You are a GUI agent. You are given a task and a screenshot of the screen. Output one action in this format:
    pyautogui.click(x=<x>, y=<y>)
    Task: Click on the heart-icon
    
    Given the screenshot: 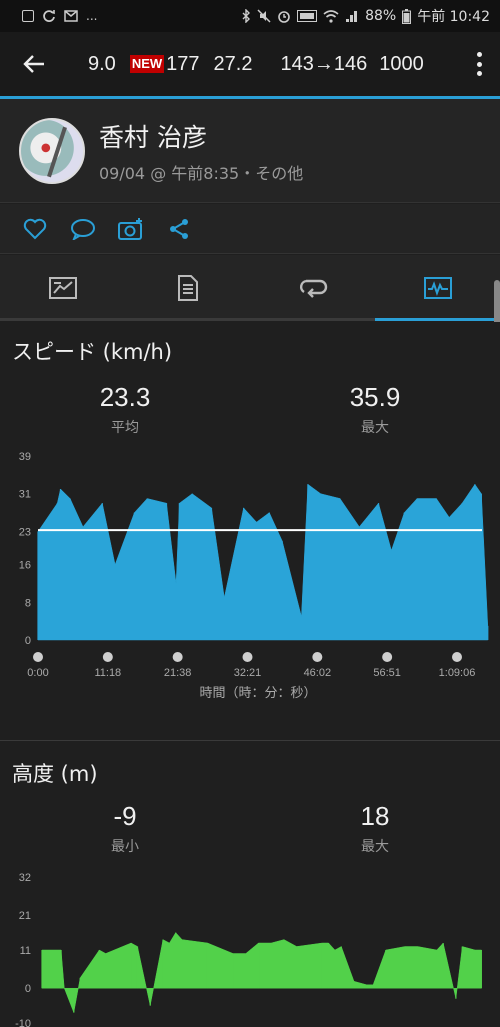 What is the action you would take?
    pyautogui.click(x=35, y=228)
    